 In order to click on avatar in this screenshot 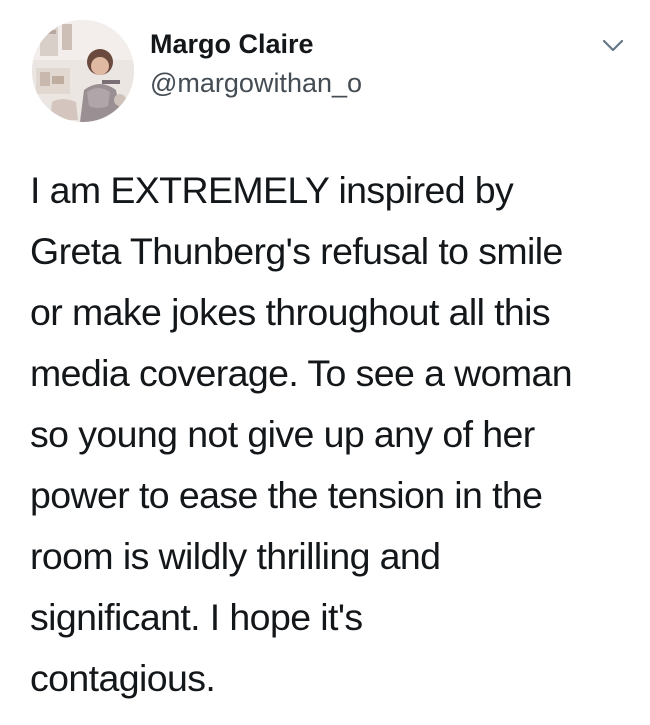, I will do `click(83, 71)`.